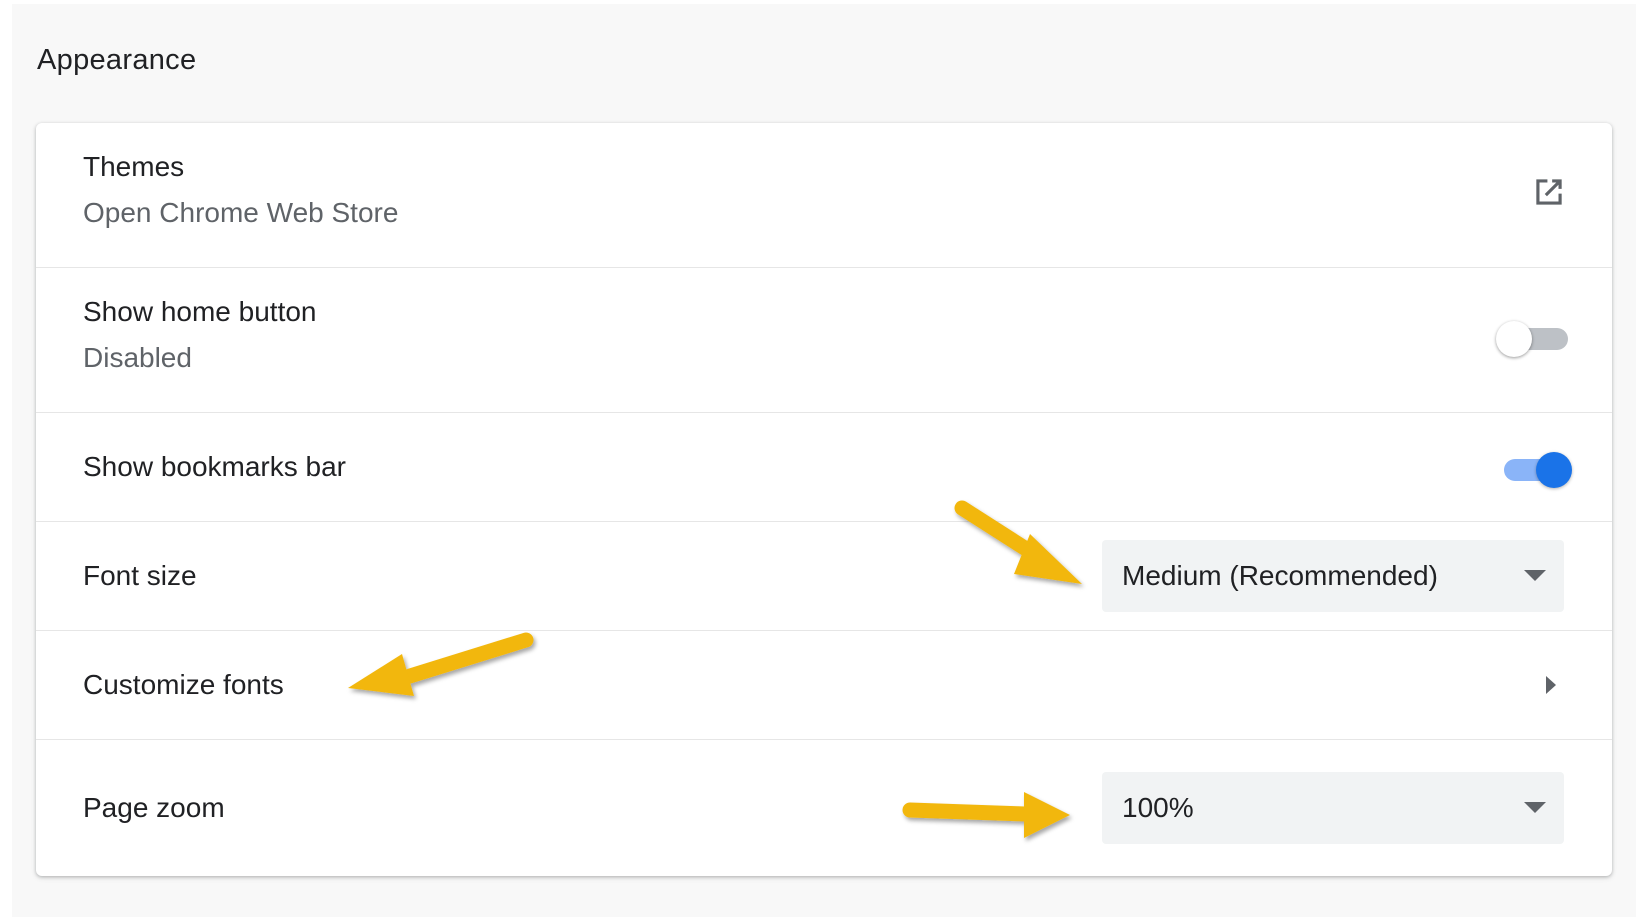 The height and width of the screenshot is (917, 1636). I want to click on font-size-select: Medium (Recommended), so click(1333, 576).